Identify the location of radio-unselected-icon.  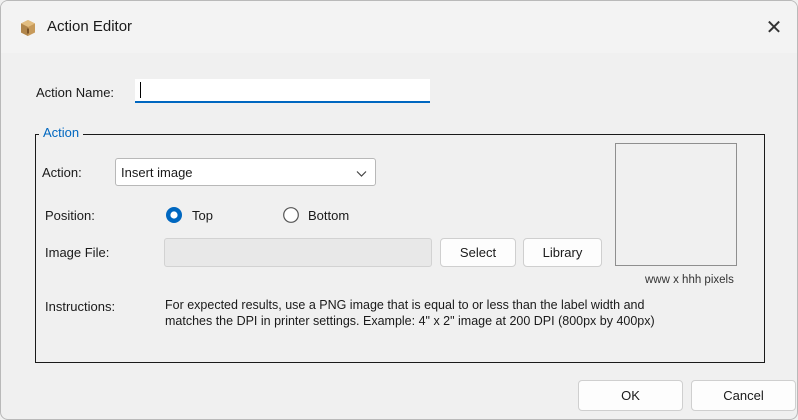
(291, 215).